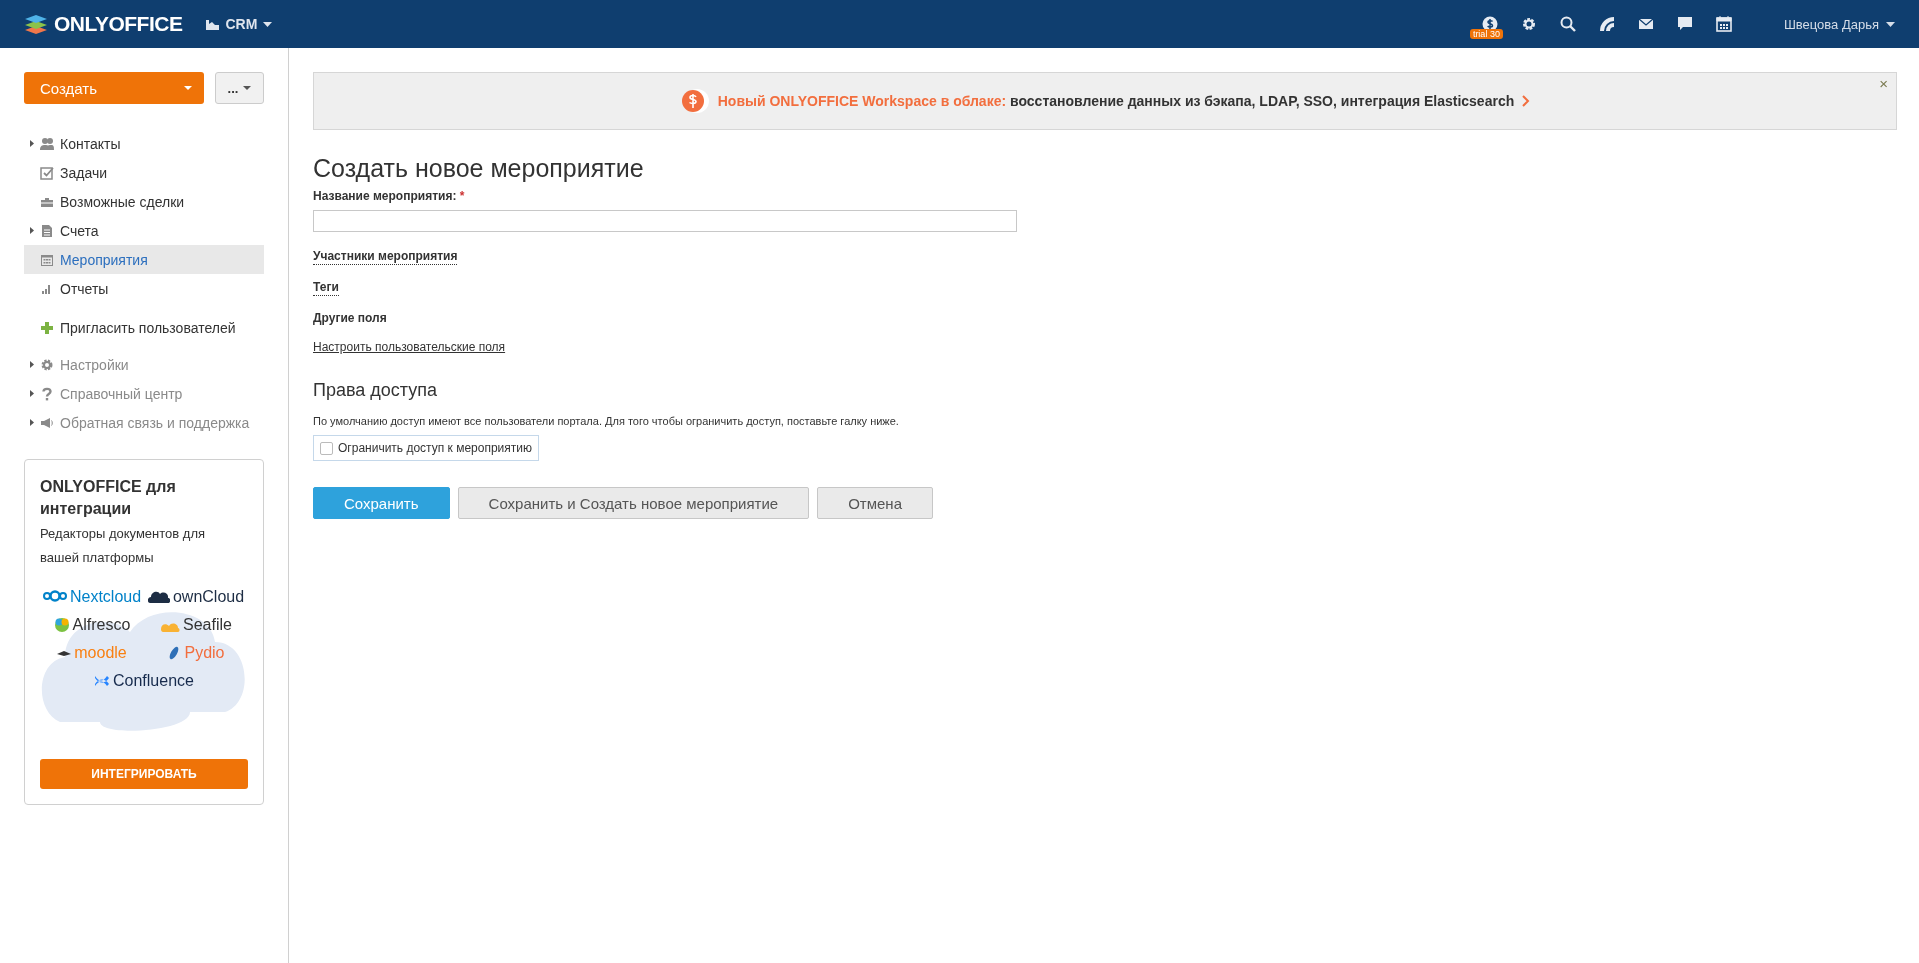 The height and width of the screenshot is (963, 1919). Describe the element at coordinates (153, 681) in the screenshot. I see `partner-logo-text: Confluence` at that location.